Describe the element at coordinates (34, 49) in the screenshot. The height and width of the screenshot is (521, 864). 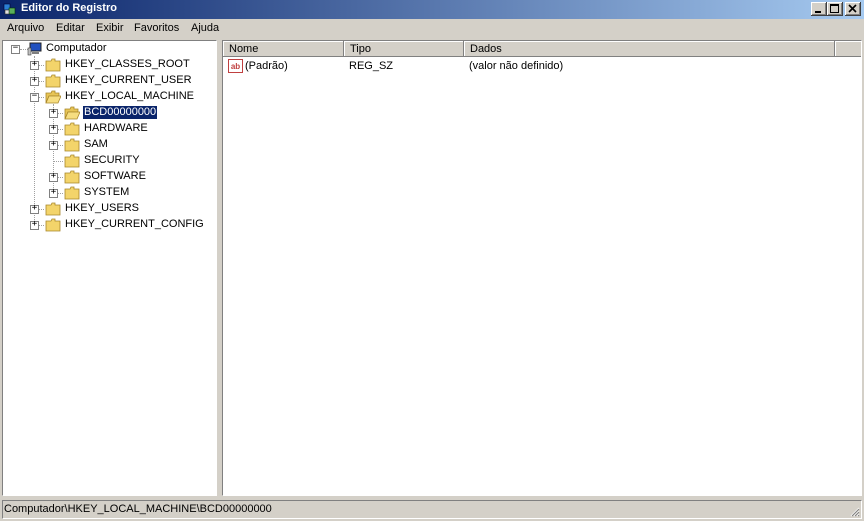
I see `computer-icon` at that location.